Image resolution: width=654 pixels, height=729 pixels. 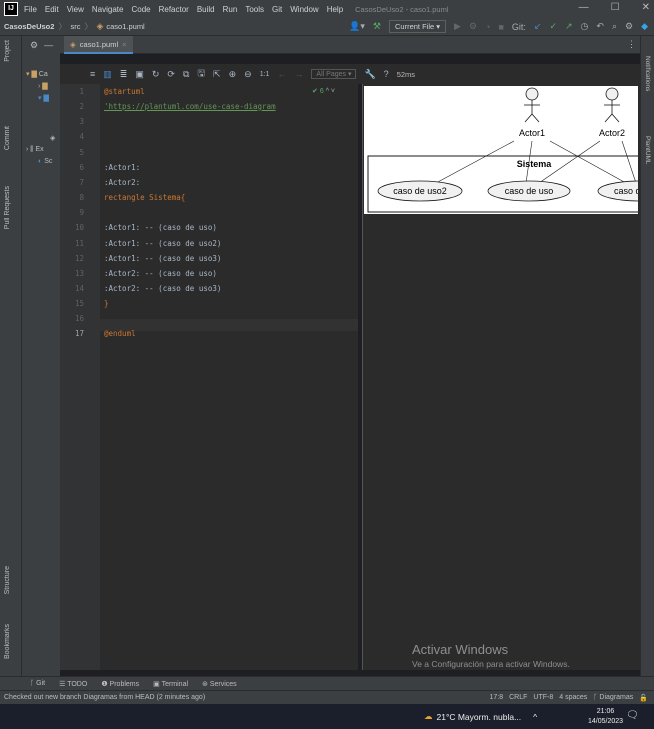 I want to click on layout-split-icon: ▥, so click(x=107, y=74).